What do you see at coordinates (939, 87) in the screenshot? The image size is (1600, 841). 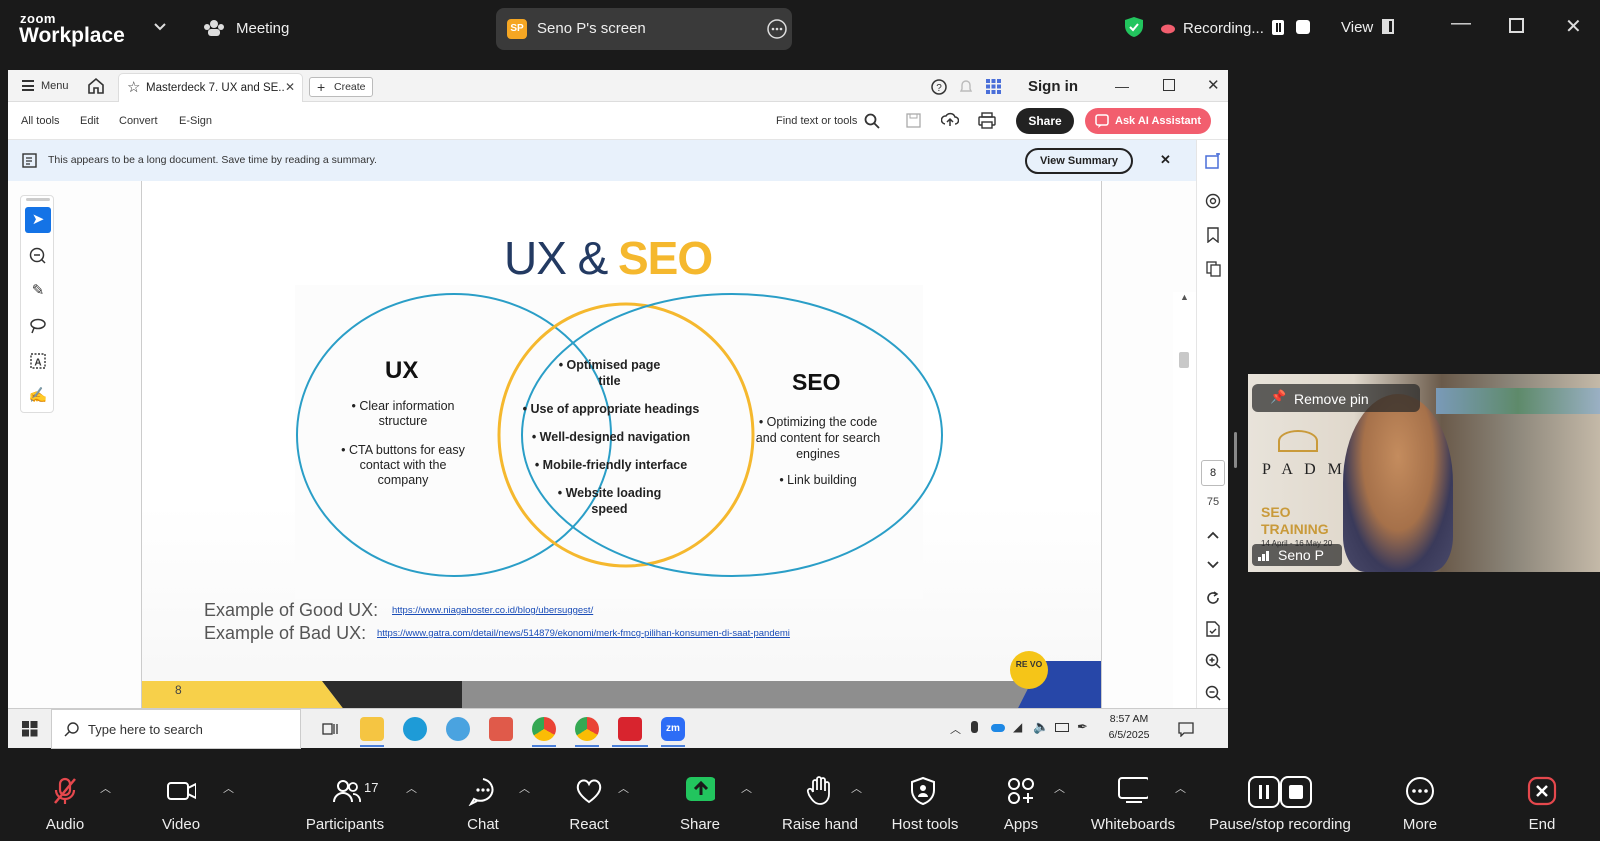 I see `help-icon: ?` at bounding box center [939, 87].